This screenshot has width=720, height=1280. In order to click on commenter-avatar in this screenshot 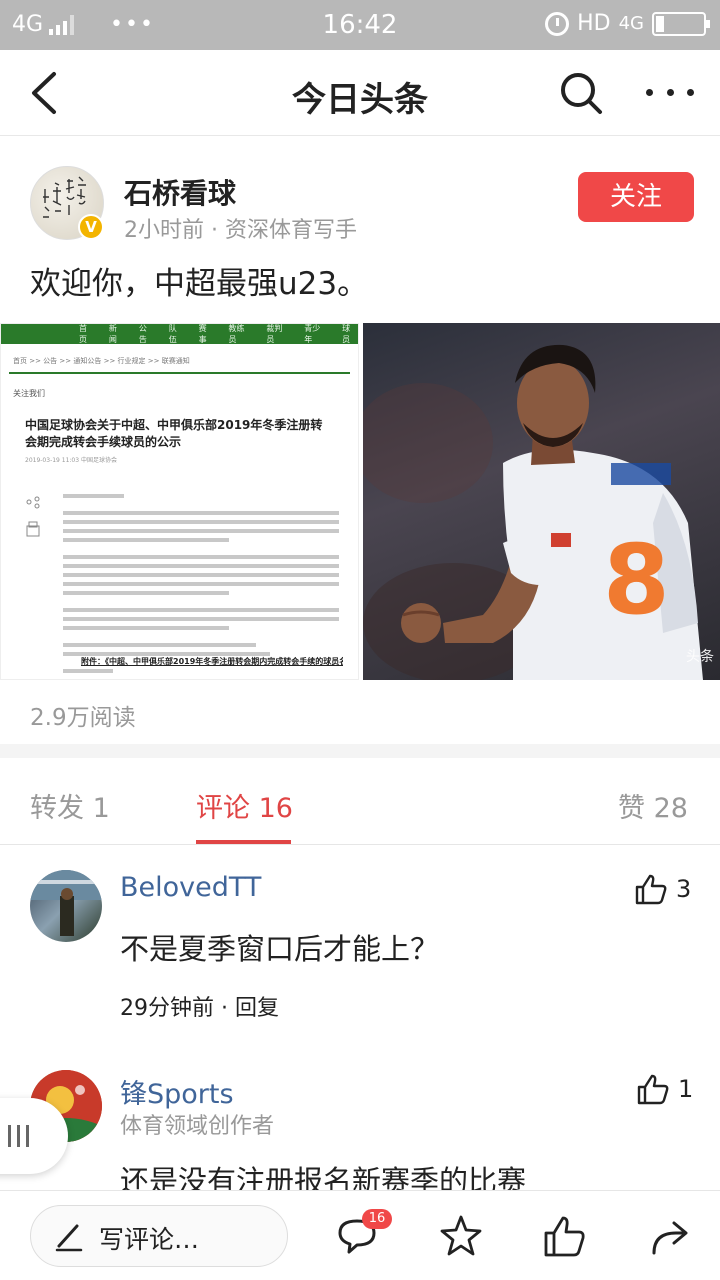, I will do `click(66, 906)`.